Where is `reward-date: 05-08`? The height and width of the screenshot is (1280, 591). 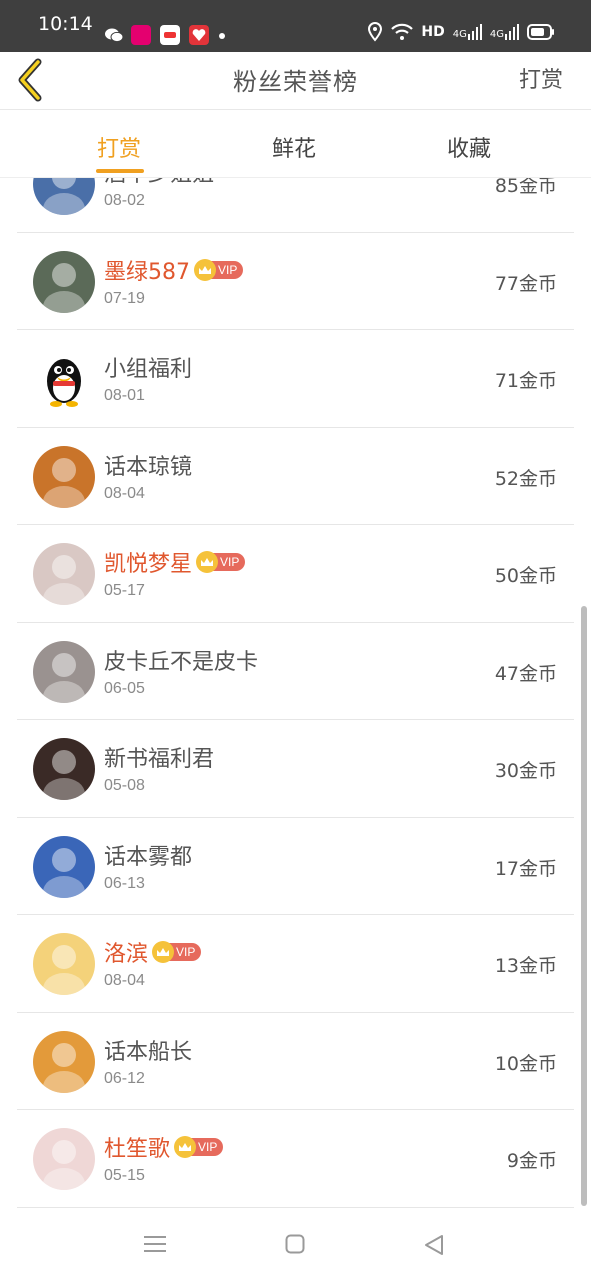 reward-date: 05-08 is located at coordinates (124, 785).